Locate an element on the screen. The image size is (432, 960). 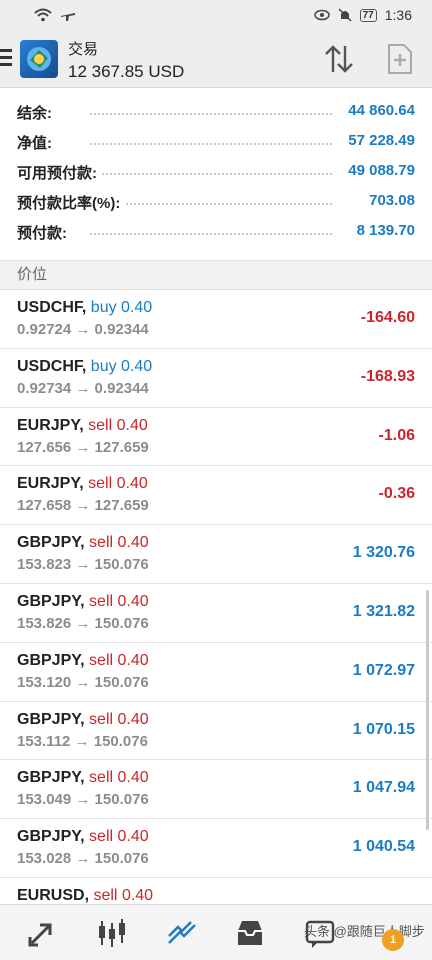
status-right: 77 1:36 is located at coordinates (362, 15).